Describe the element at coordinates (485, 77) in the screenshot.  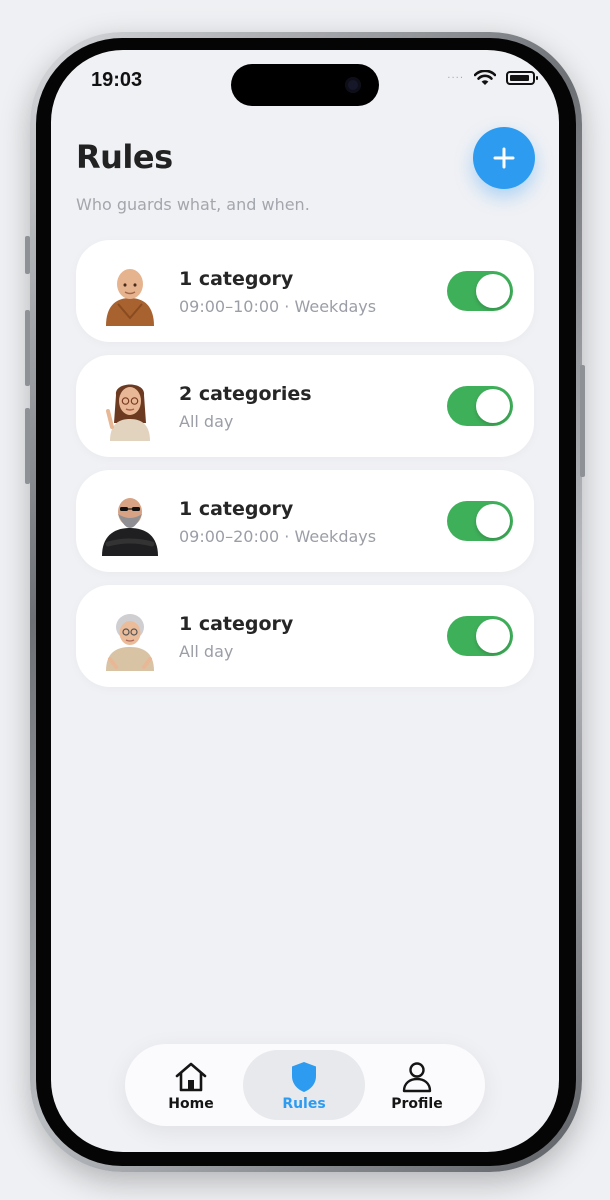
I see `wifi-icon` at that location.